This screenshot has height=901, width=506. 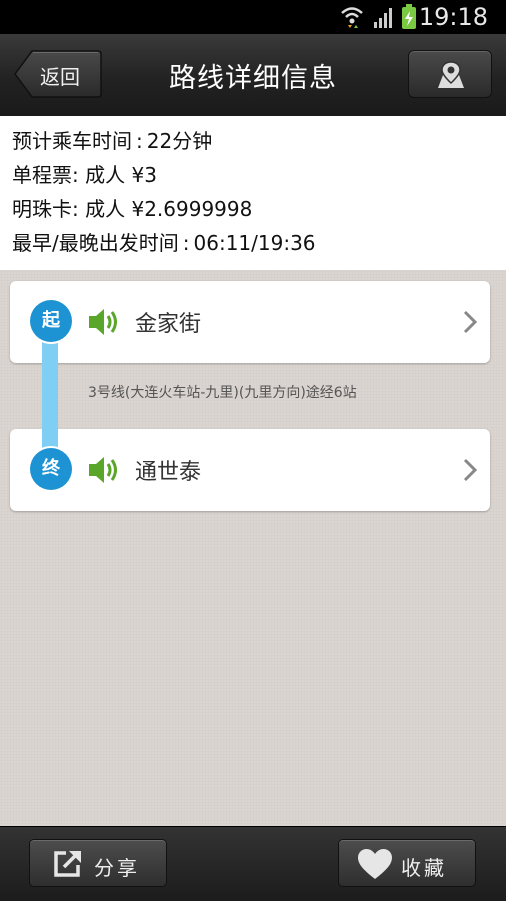 I want to click on first-last-time-label: 最早/最晚出发时间, so click(x=95, y=243).